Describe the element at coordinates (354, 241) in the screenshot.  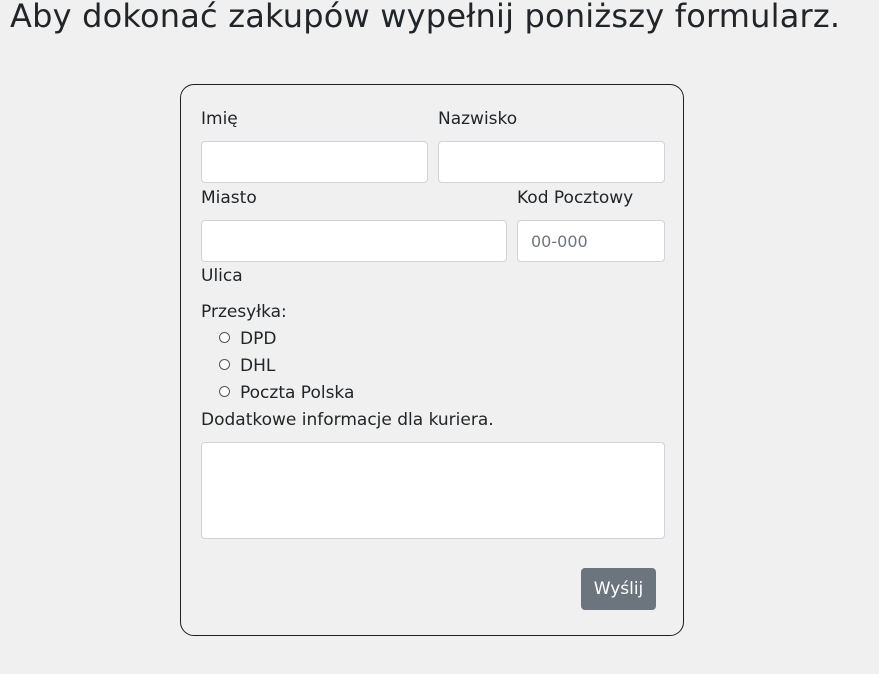
I see `city-input` at that location.